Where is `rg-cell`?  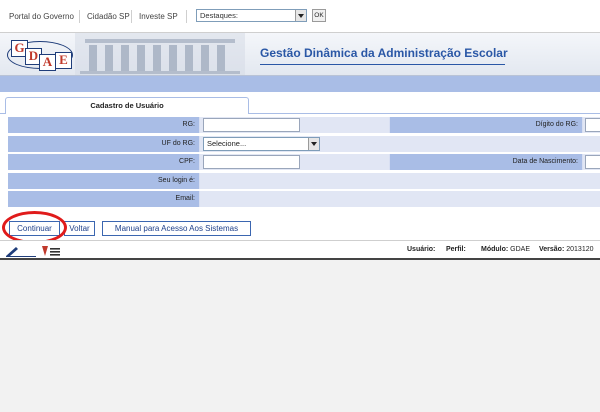 rg-cell is located at coordinates (294, 125).